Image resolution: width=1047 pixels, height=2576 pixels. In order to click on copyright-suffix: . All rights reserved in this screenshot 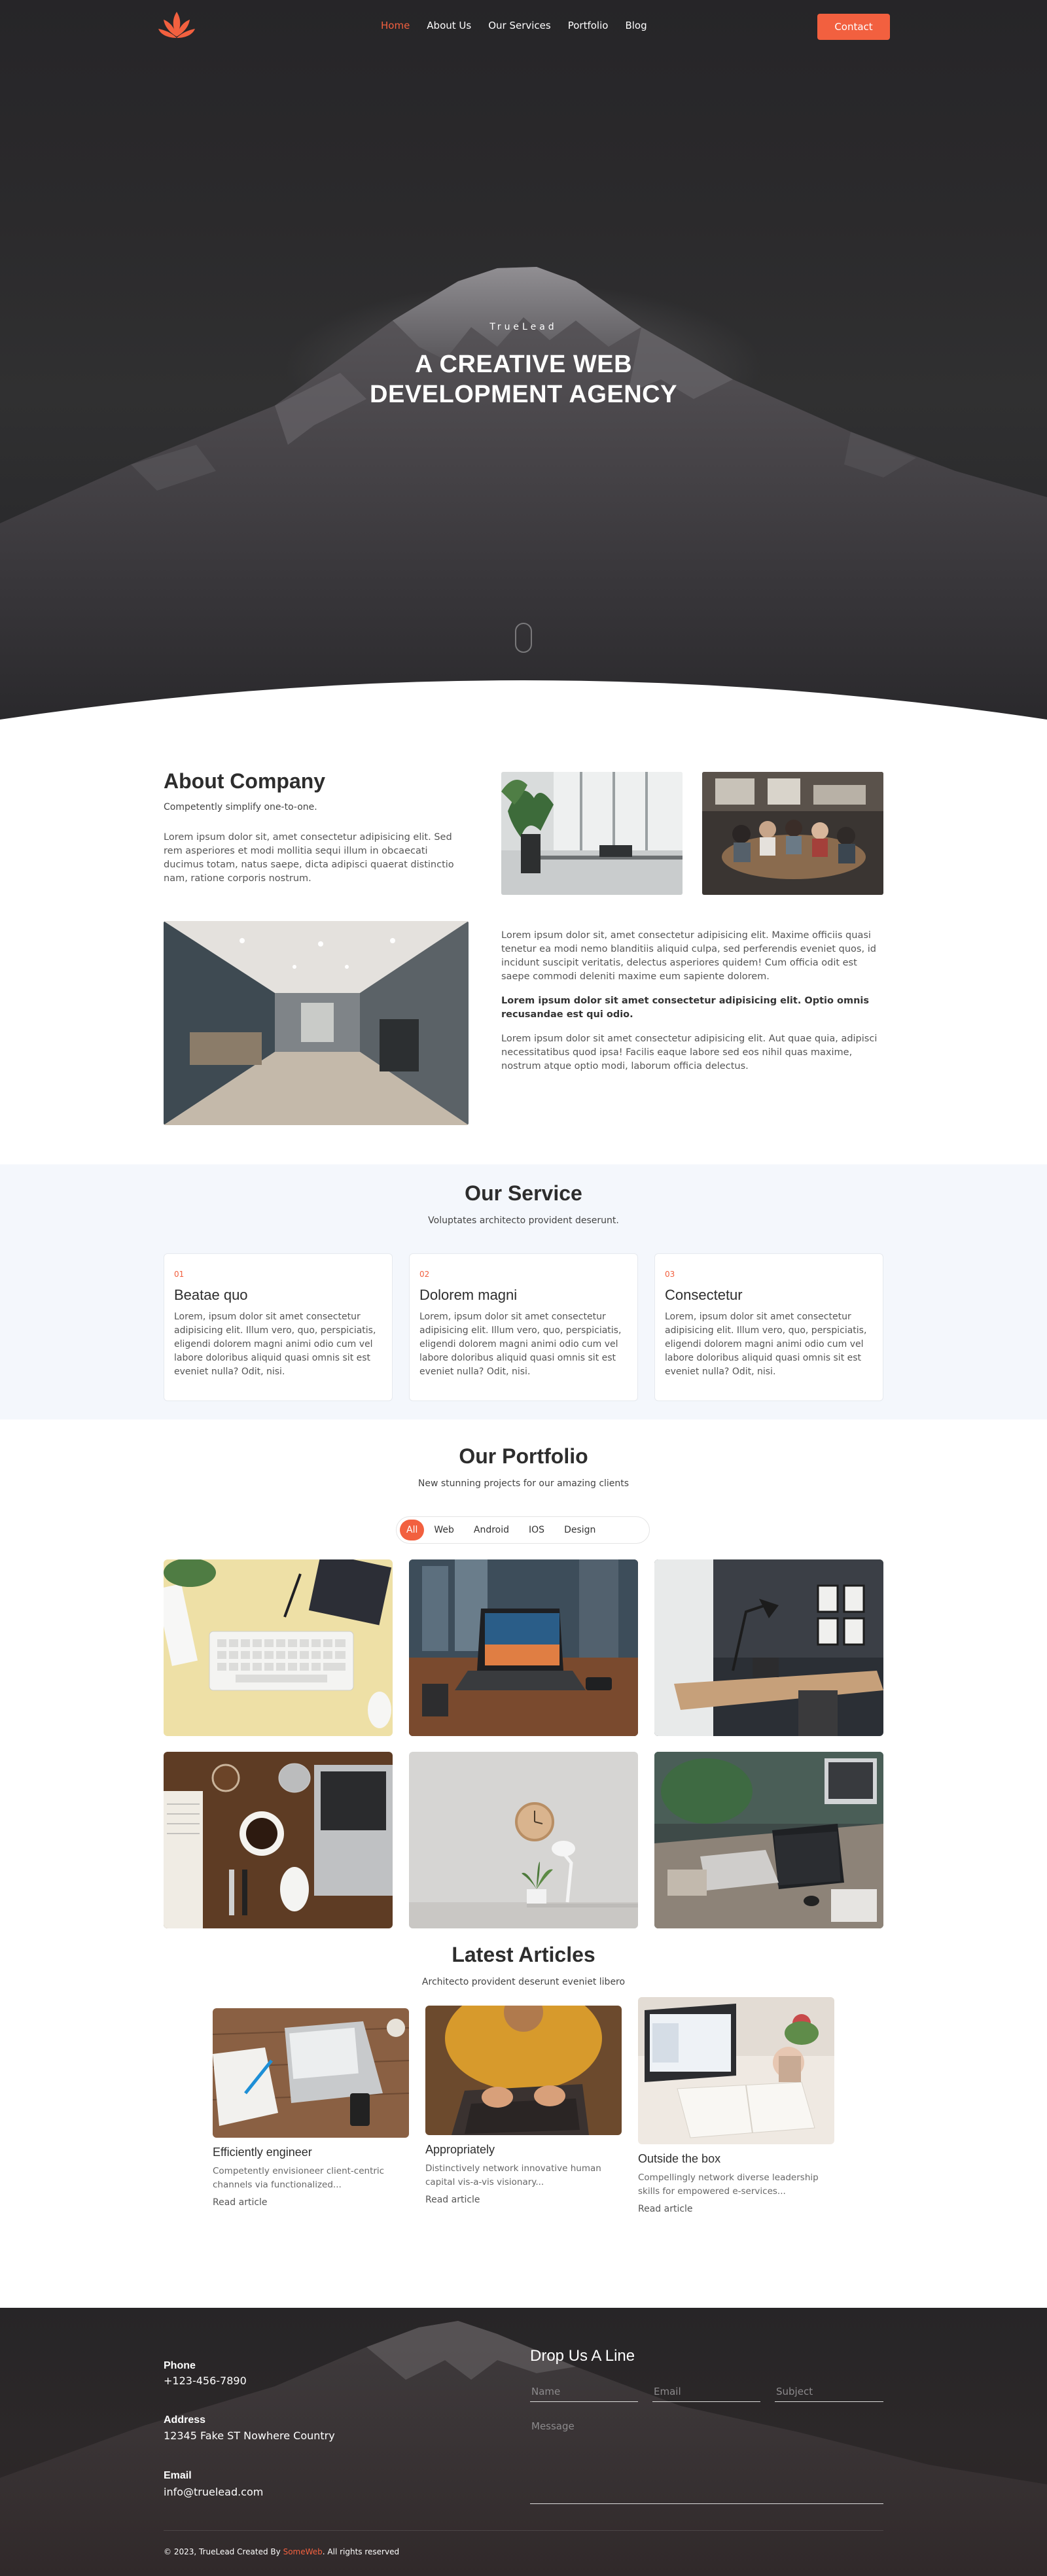, I will do `click(361, 2551)`.